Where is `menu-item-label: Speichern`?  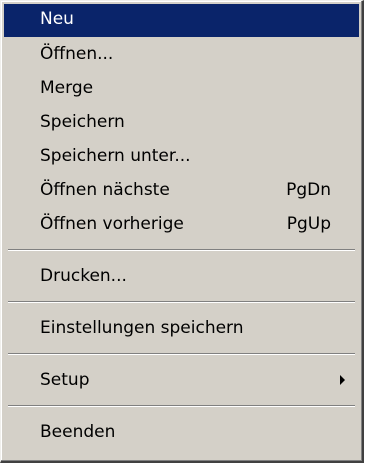 menu-item-label: Speichern is located at coordinates (82, 122).